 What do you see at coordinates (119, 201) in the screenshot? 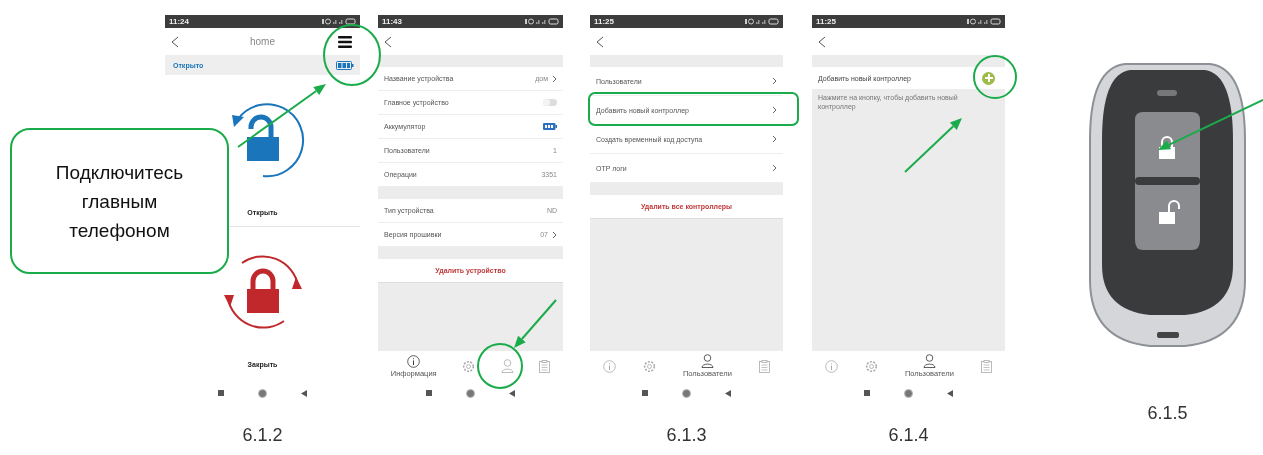
I see `callout-tooltip: Подключитесь главным телефоном` at bounding box center [119, 201].